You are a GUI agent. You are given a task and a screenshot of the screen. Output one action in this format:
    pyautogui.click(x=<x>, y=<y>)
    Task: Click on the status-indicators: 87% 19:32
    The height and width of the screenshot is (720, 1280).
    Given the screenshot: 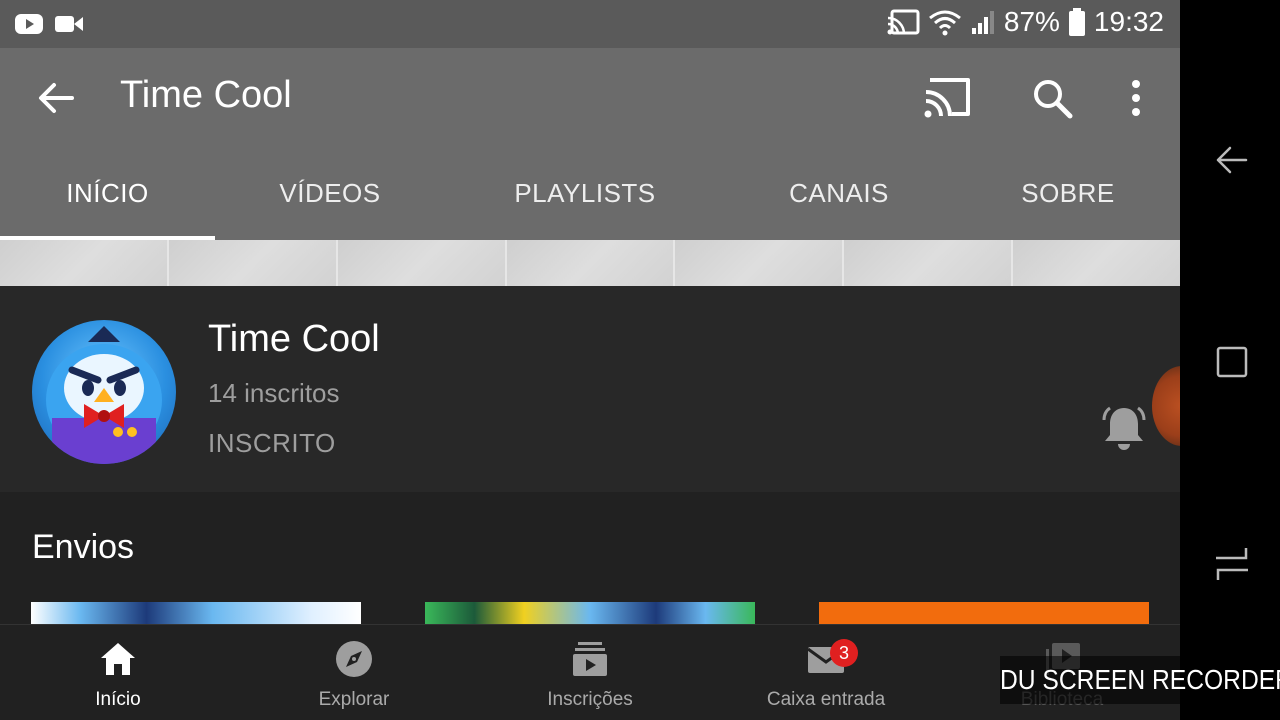 What is the action you would take?
    pyautogui.click(x=1025, y=22)
    